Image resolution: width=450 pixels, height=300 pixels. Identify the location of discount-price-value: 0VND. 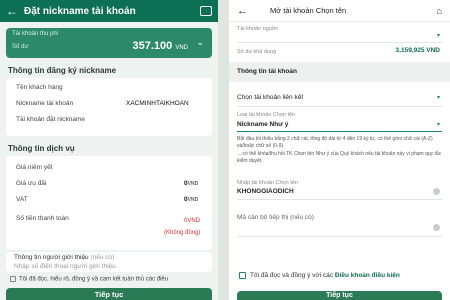
(191, 183).